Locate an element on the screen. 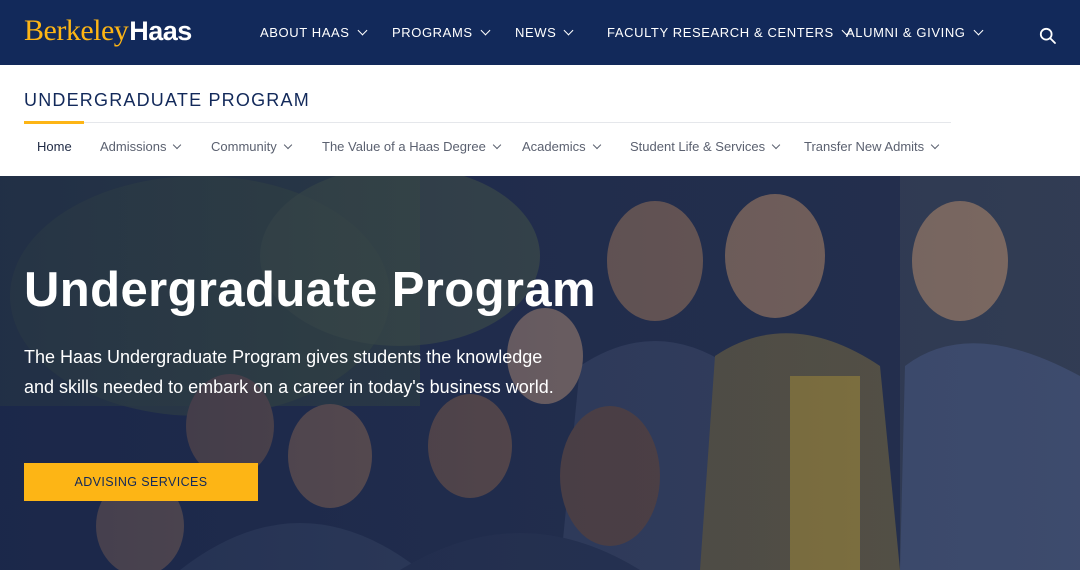 The height and width of the screenshot is (570, 1080). topnav-label: NEWS is located at coordinates (536, 32).